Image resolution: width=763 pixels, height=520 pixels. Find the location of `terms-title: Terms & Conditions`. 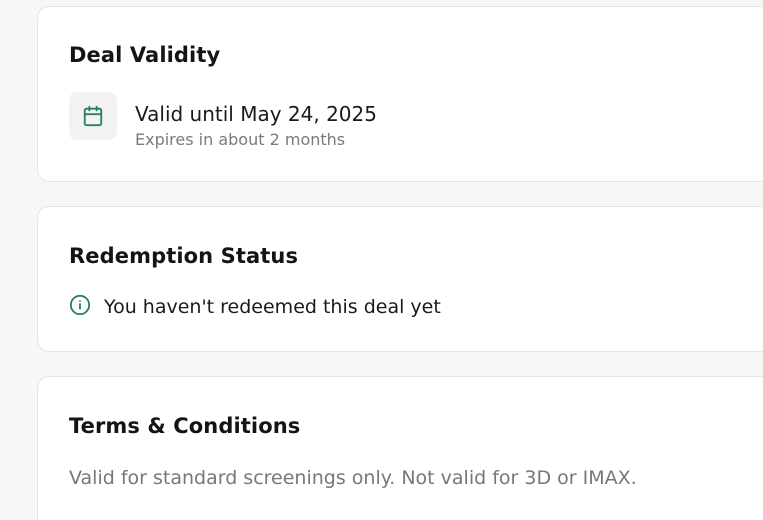

terms-title: Terms & Conditions is located at coordinates (185, 426).